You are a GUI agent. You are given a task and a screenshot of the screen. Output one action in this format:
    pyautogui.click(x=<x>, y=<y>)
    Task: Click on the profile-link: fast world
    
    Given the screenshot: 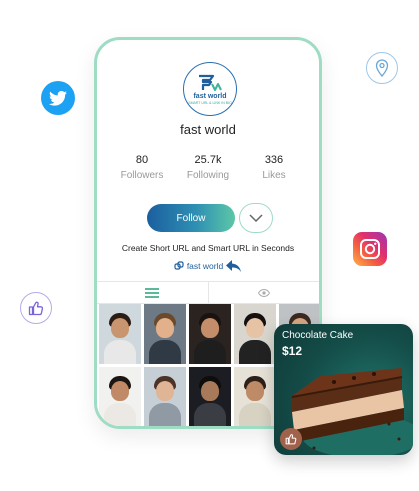 What is the action you would take?
    pyautogui.click(x=208, y=266)
    